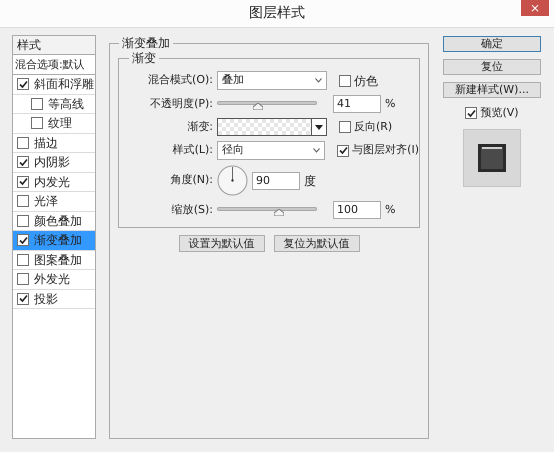 The image size is (554, 452). Describe the element at coordinates (191, 180) in the screenshot. I see `field-label: 角度(N):` at that location.